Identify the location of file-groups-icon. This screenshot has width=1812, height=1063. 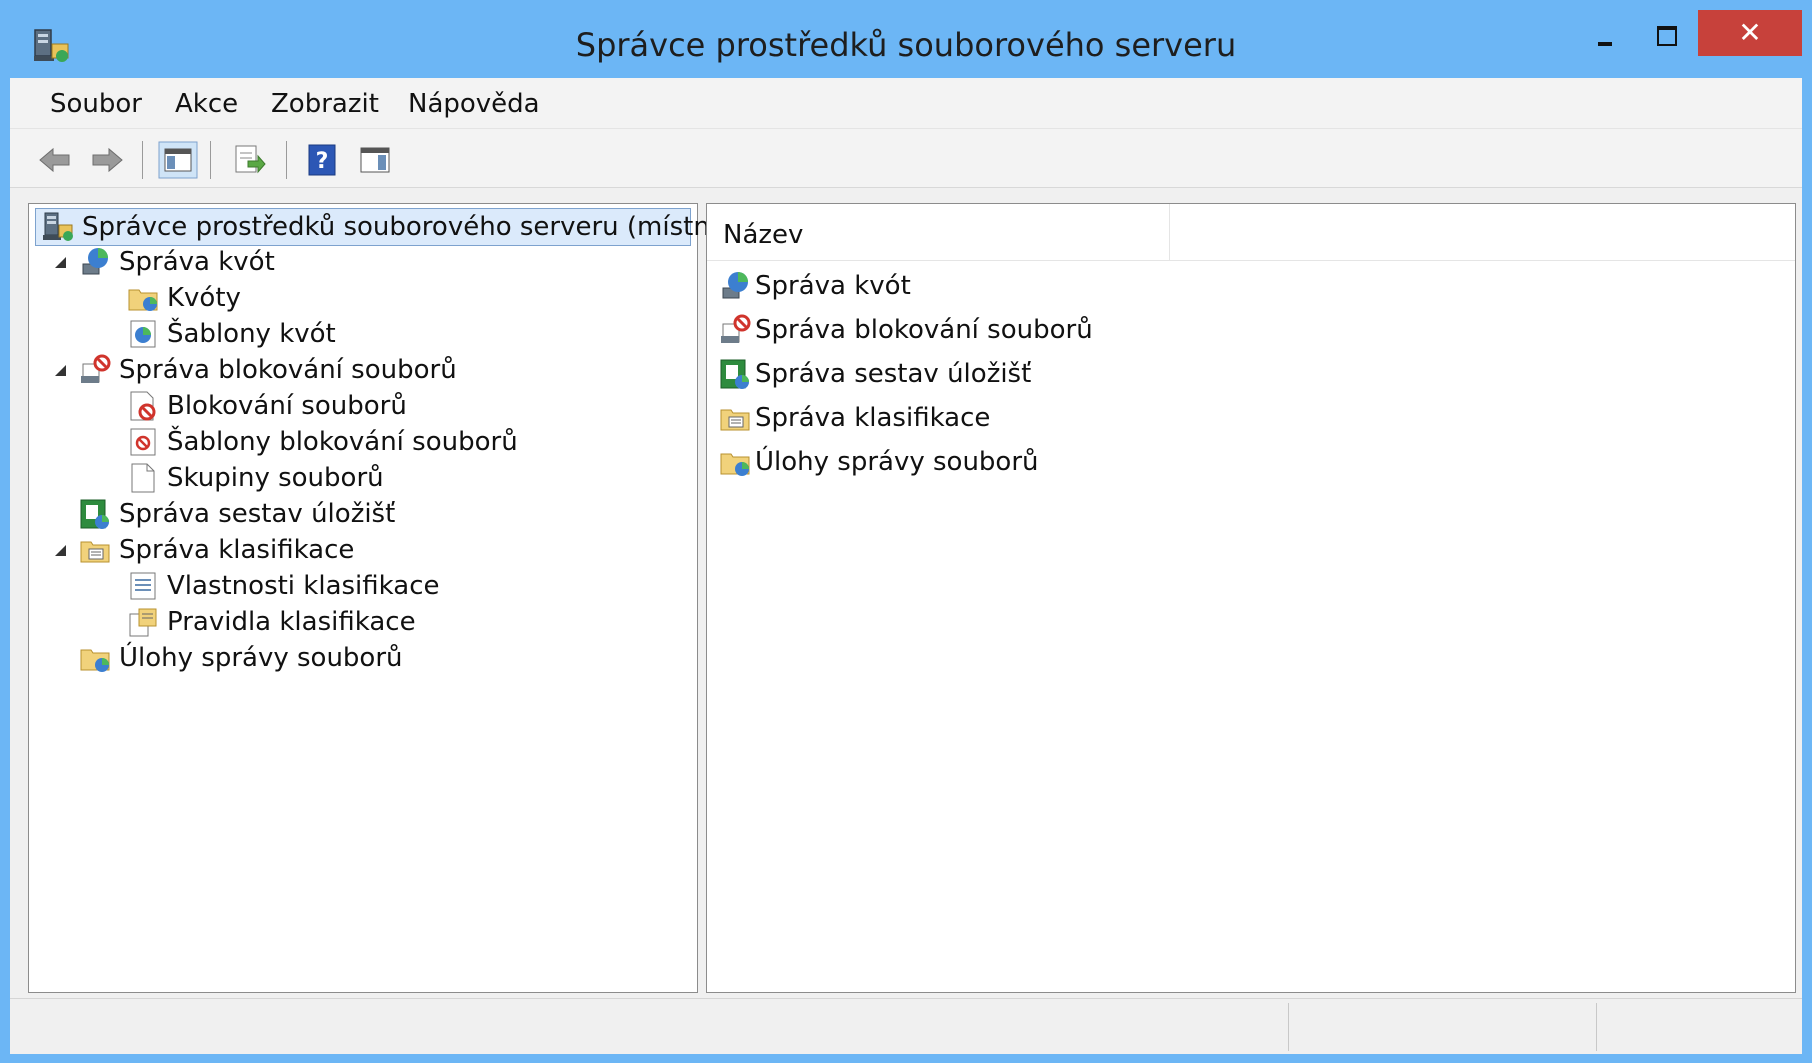
(143, 478).